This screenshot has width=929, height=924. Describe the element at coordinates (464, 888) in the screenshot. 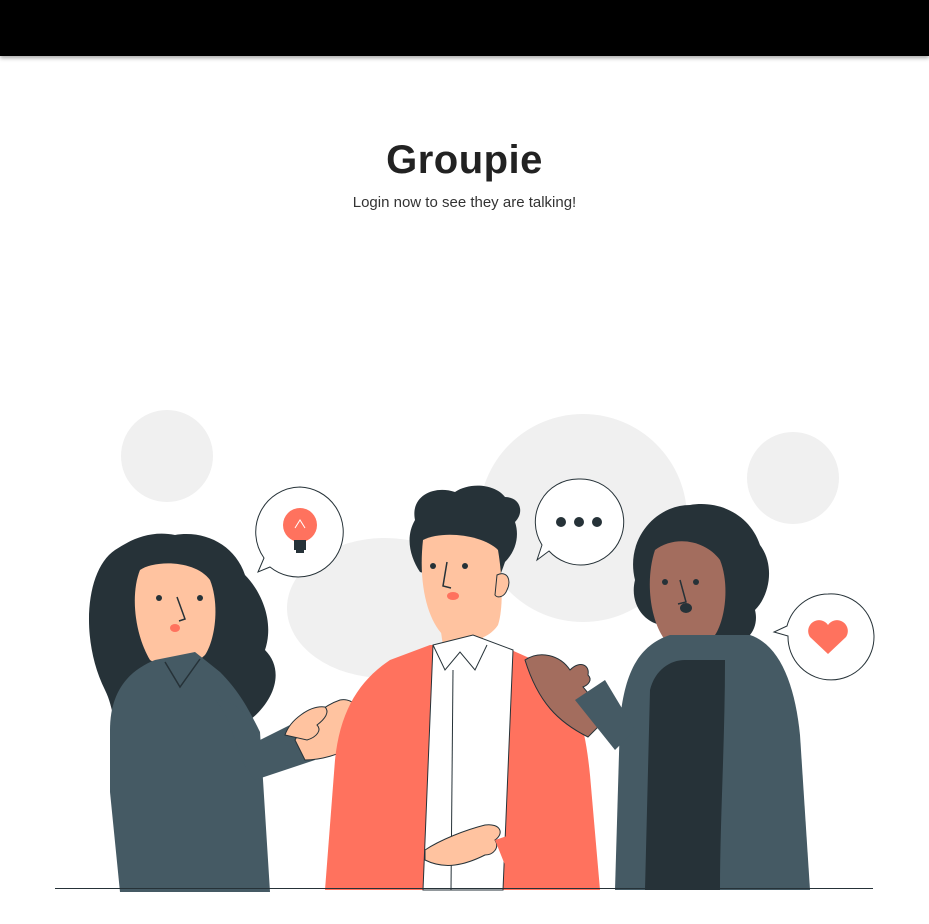

I see `ground-line` at that location.